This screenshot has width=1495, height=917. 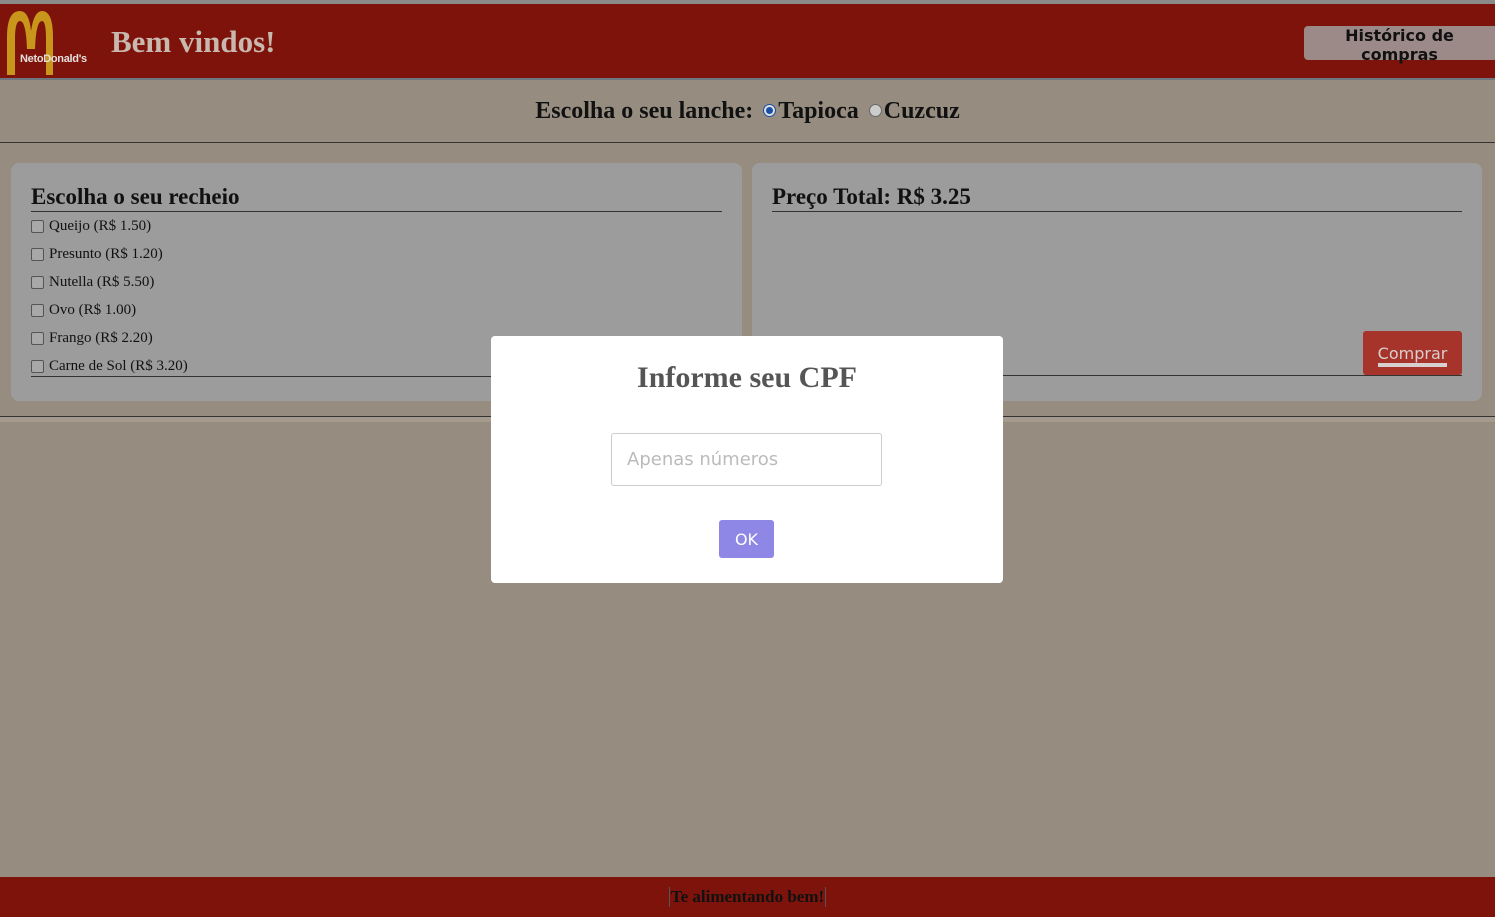 What do you see at coordinates (53, 59) in the screenshot?
I see `logo-text: NetoDonald's` at bounding box center [53, 59].